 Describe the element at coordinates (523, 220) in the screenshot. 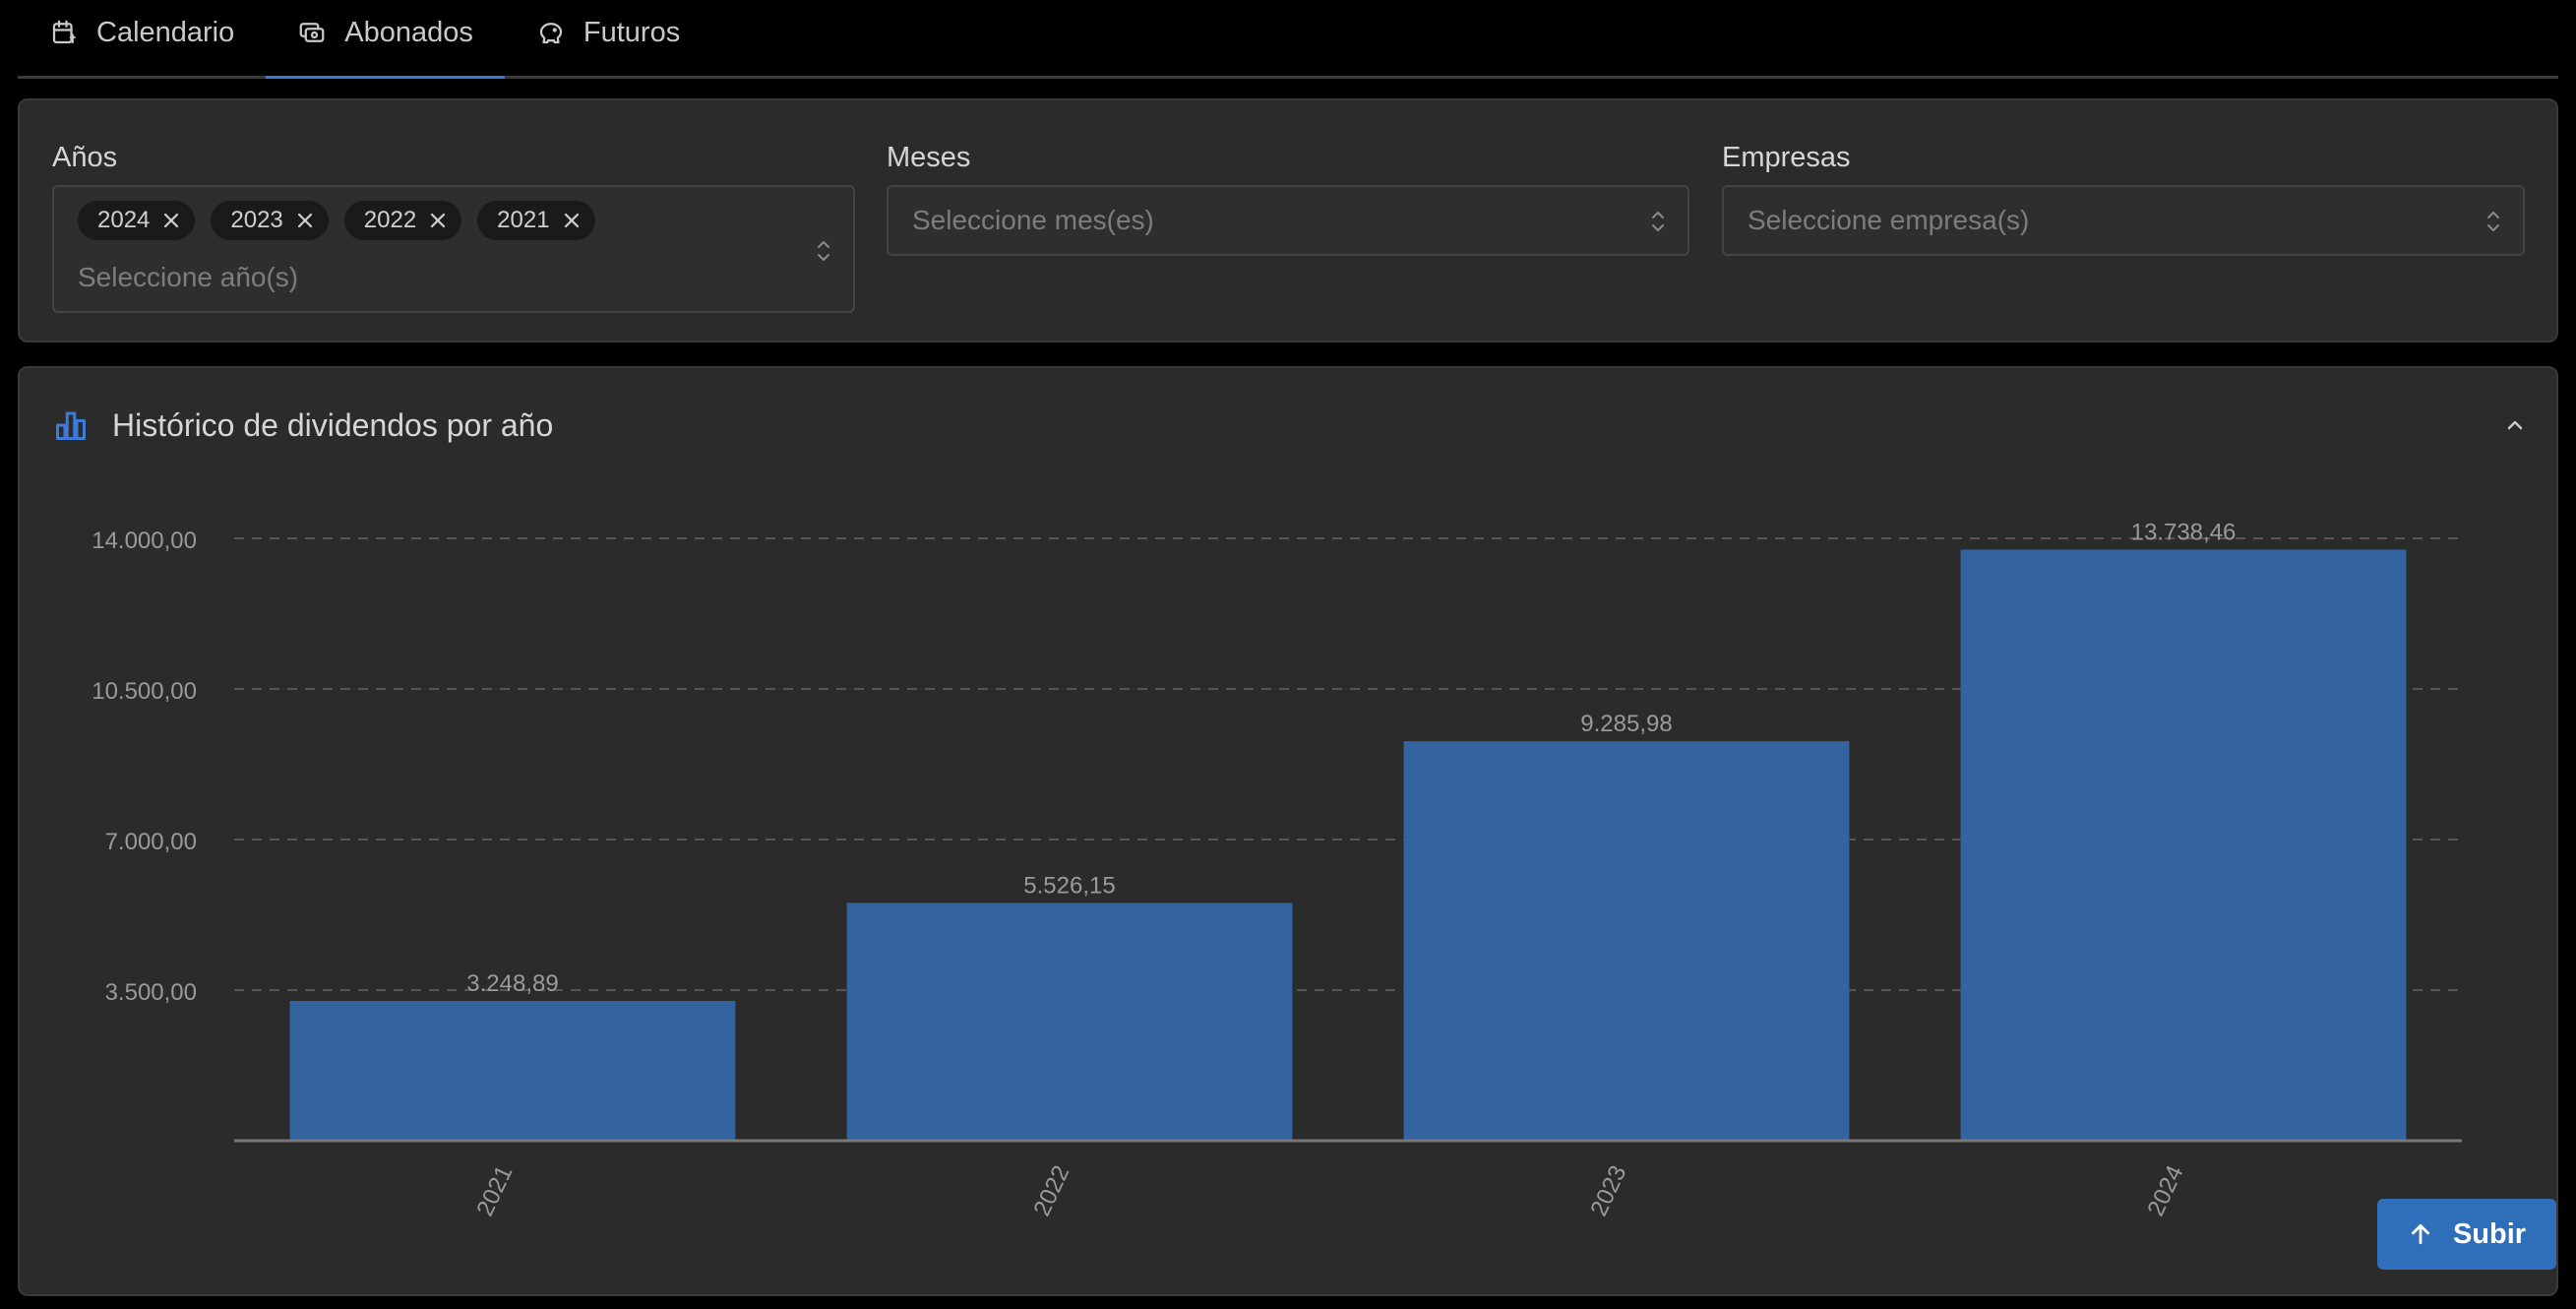

I see `chip-label: 2021` at that location.